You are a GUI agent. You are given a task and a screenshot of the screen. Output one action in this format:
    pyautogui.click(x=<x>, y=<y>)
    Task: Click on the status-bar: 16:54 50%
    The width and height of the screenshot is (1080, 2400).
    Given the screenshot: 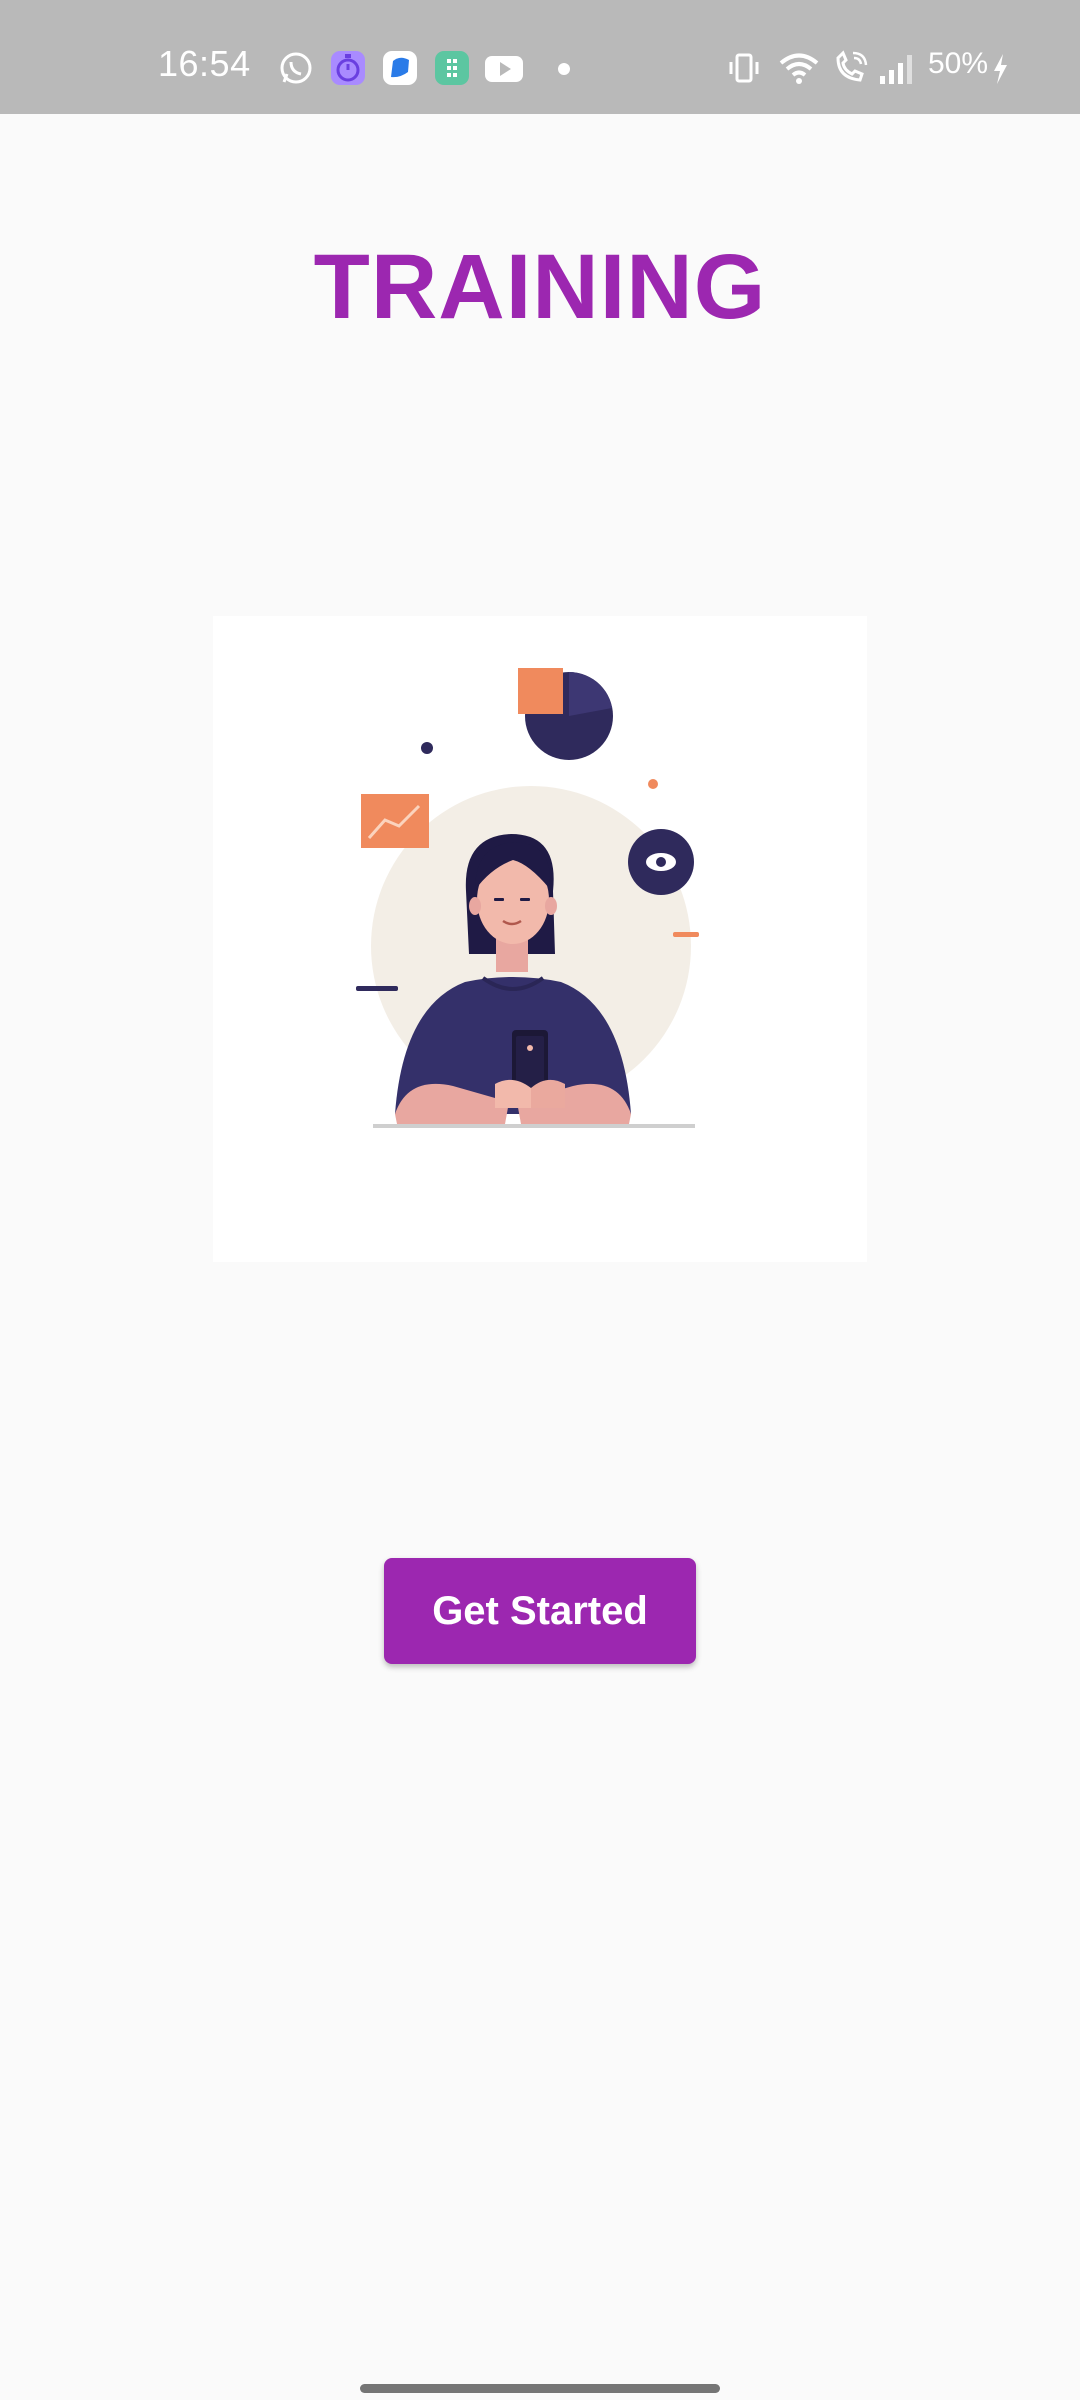 What is the action you would take?
    pyautogui.click(x=540, y=57)
    